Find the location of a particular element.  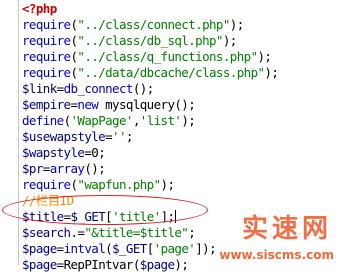

code-line: $link=db_connect(); is located at coordinates (88, 89).